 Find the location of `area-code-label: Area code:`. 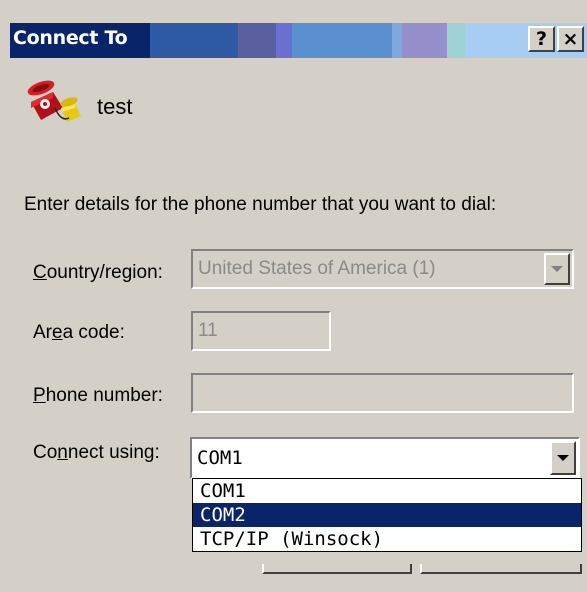

area-code-label: Area code: is located at coordinates (79, 332).